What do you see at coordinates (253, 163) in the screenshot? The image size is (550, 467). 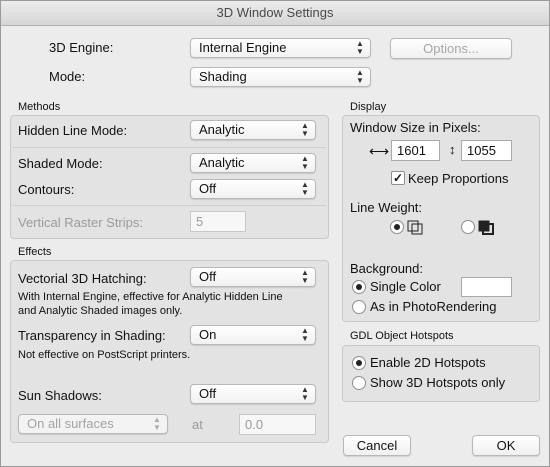 I see `shaded-mode-popup: Analytic ▲ ▼` at bounding box center [253, 163].